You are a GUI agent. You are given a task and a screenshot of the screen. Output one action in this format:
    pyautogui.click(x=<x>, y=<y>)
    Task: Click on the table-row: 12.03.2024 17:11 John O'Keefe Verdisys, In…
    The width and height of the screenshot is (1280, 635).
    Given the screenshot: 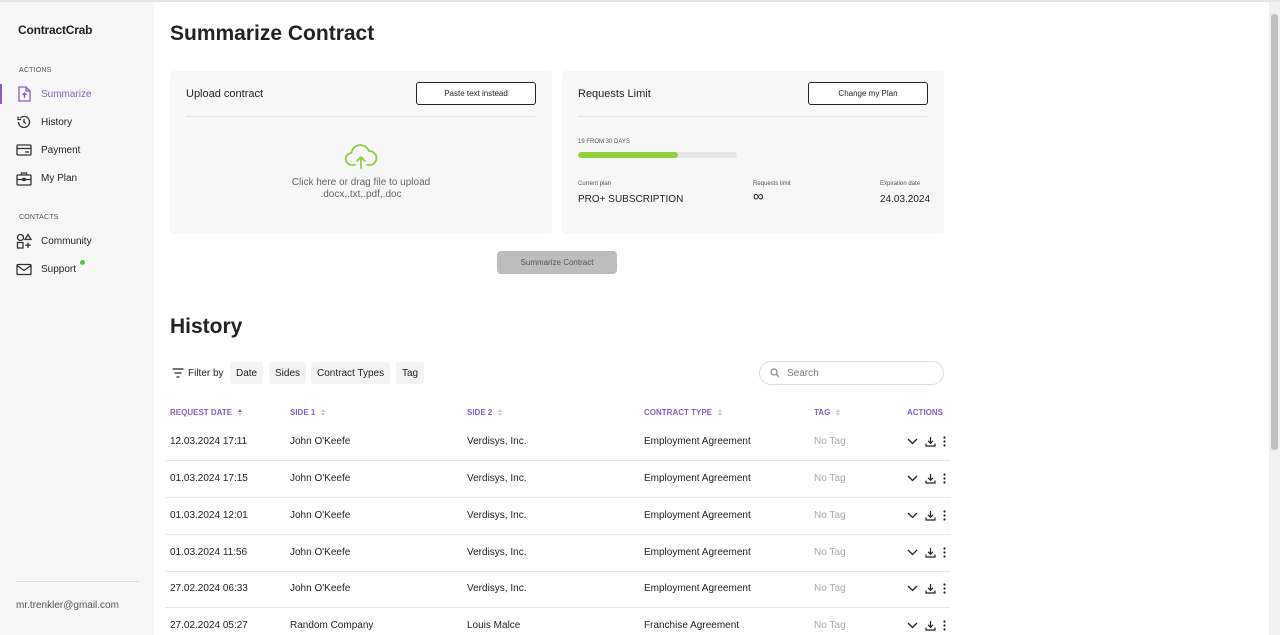 What is the action you would take?
    pyautogui.click(x=557, y=442)
    